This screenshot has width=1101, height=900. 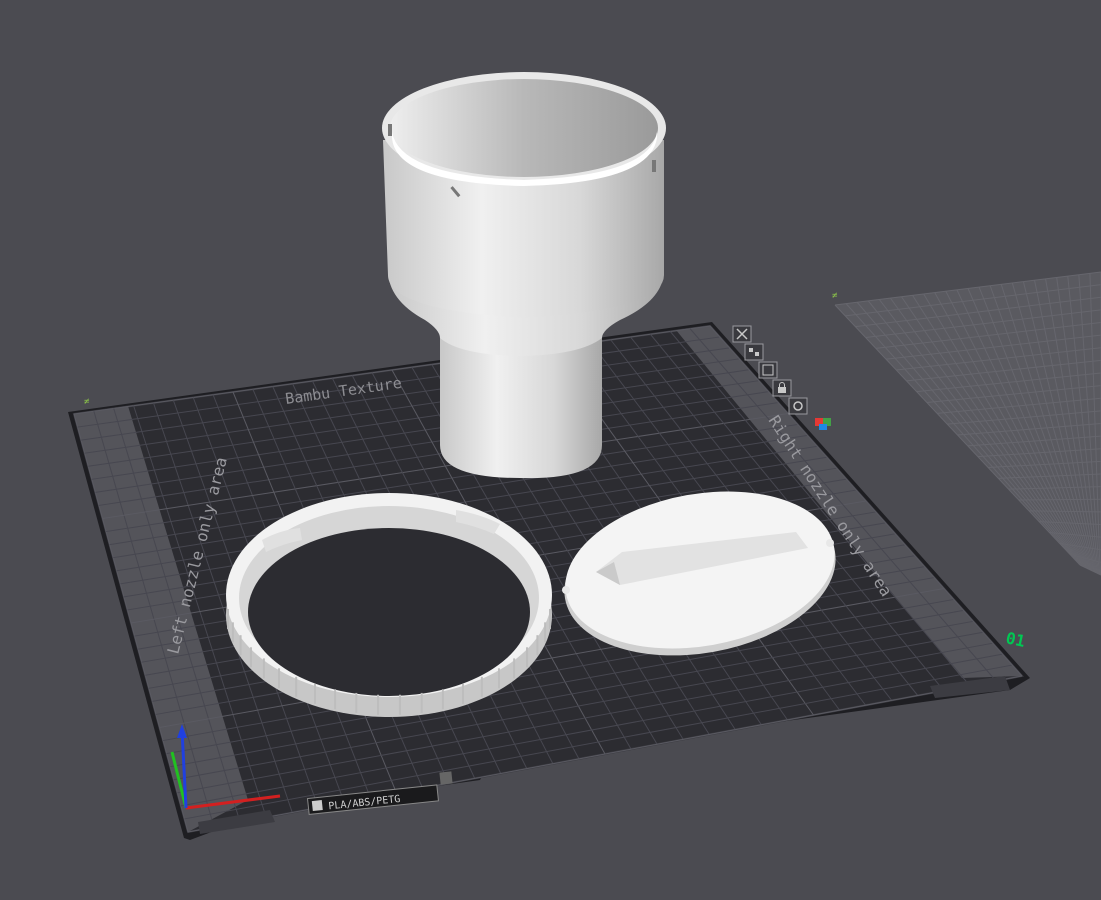 What do you see at coordinates (87, 402) in the screenshot?
I see `plate-marker: ≠` at bounding box center [87, 402].